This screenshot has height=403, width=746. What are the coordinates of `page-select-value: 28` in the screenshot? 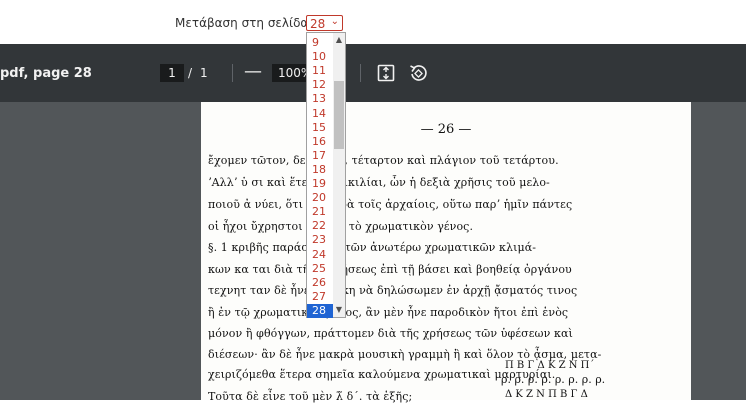 It's located at (318, 24).